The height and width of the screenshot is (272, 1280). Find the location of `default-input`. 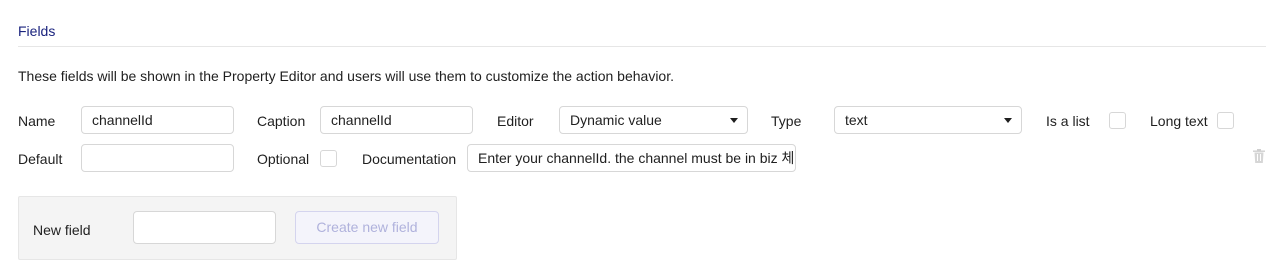

default-input is located at coordinates (157, 158).